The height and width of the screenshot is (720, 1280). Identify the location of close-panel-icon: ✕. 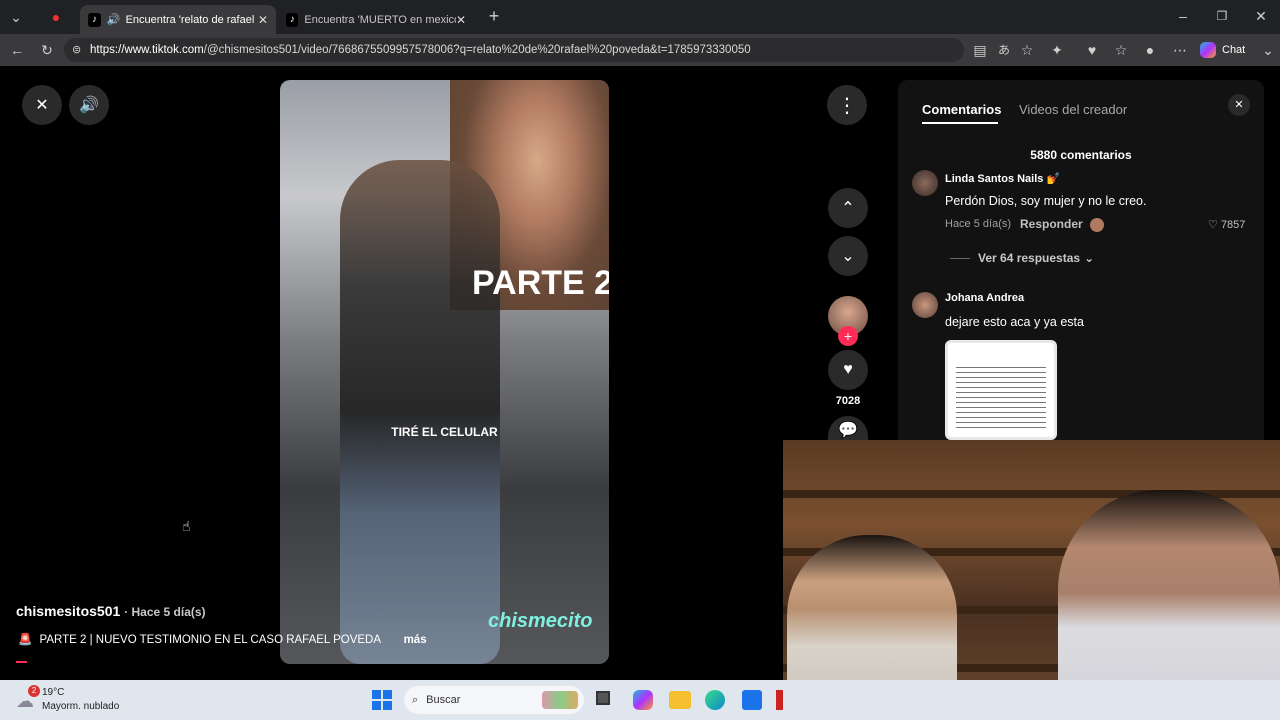
(1239, 105).